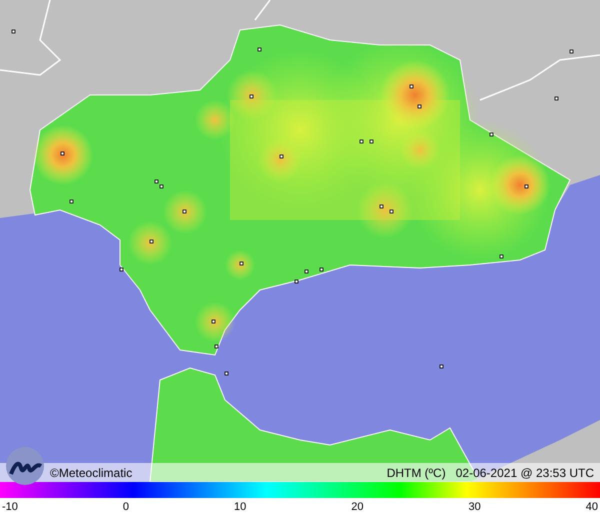 The width and height of the screenshot is (600, 517). What do you see at coordinates (91, 473) in the screenshot?
I see `copyright-text: ©Meteoclimatic` at bounding box center [91, 473].